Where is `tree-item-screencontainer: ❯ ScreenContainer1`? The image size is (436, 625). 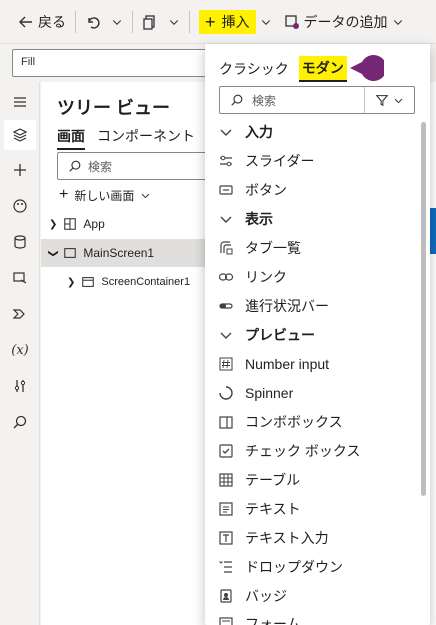
tree-item-screencontainer: ❯ ScreenContainer1 is located at coordinates (126, 282).